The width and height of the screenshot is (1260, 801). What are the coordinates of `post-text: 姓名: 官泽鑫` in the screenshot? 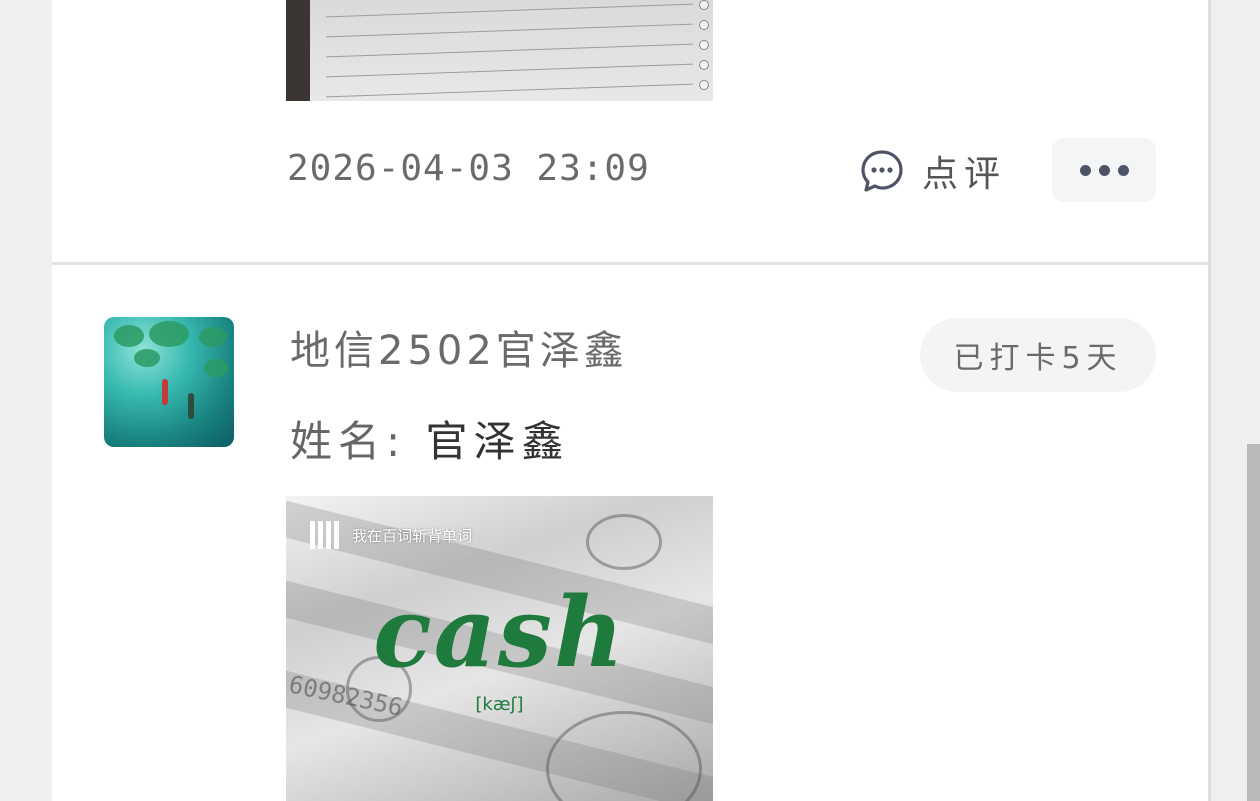 It's located at (430, 438).